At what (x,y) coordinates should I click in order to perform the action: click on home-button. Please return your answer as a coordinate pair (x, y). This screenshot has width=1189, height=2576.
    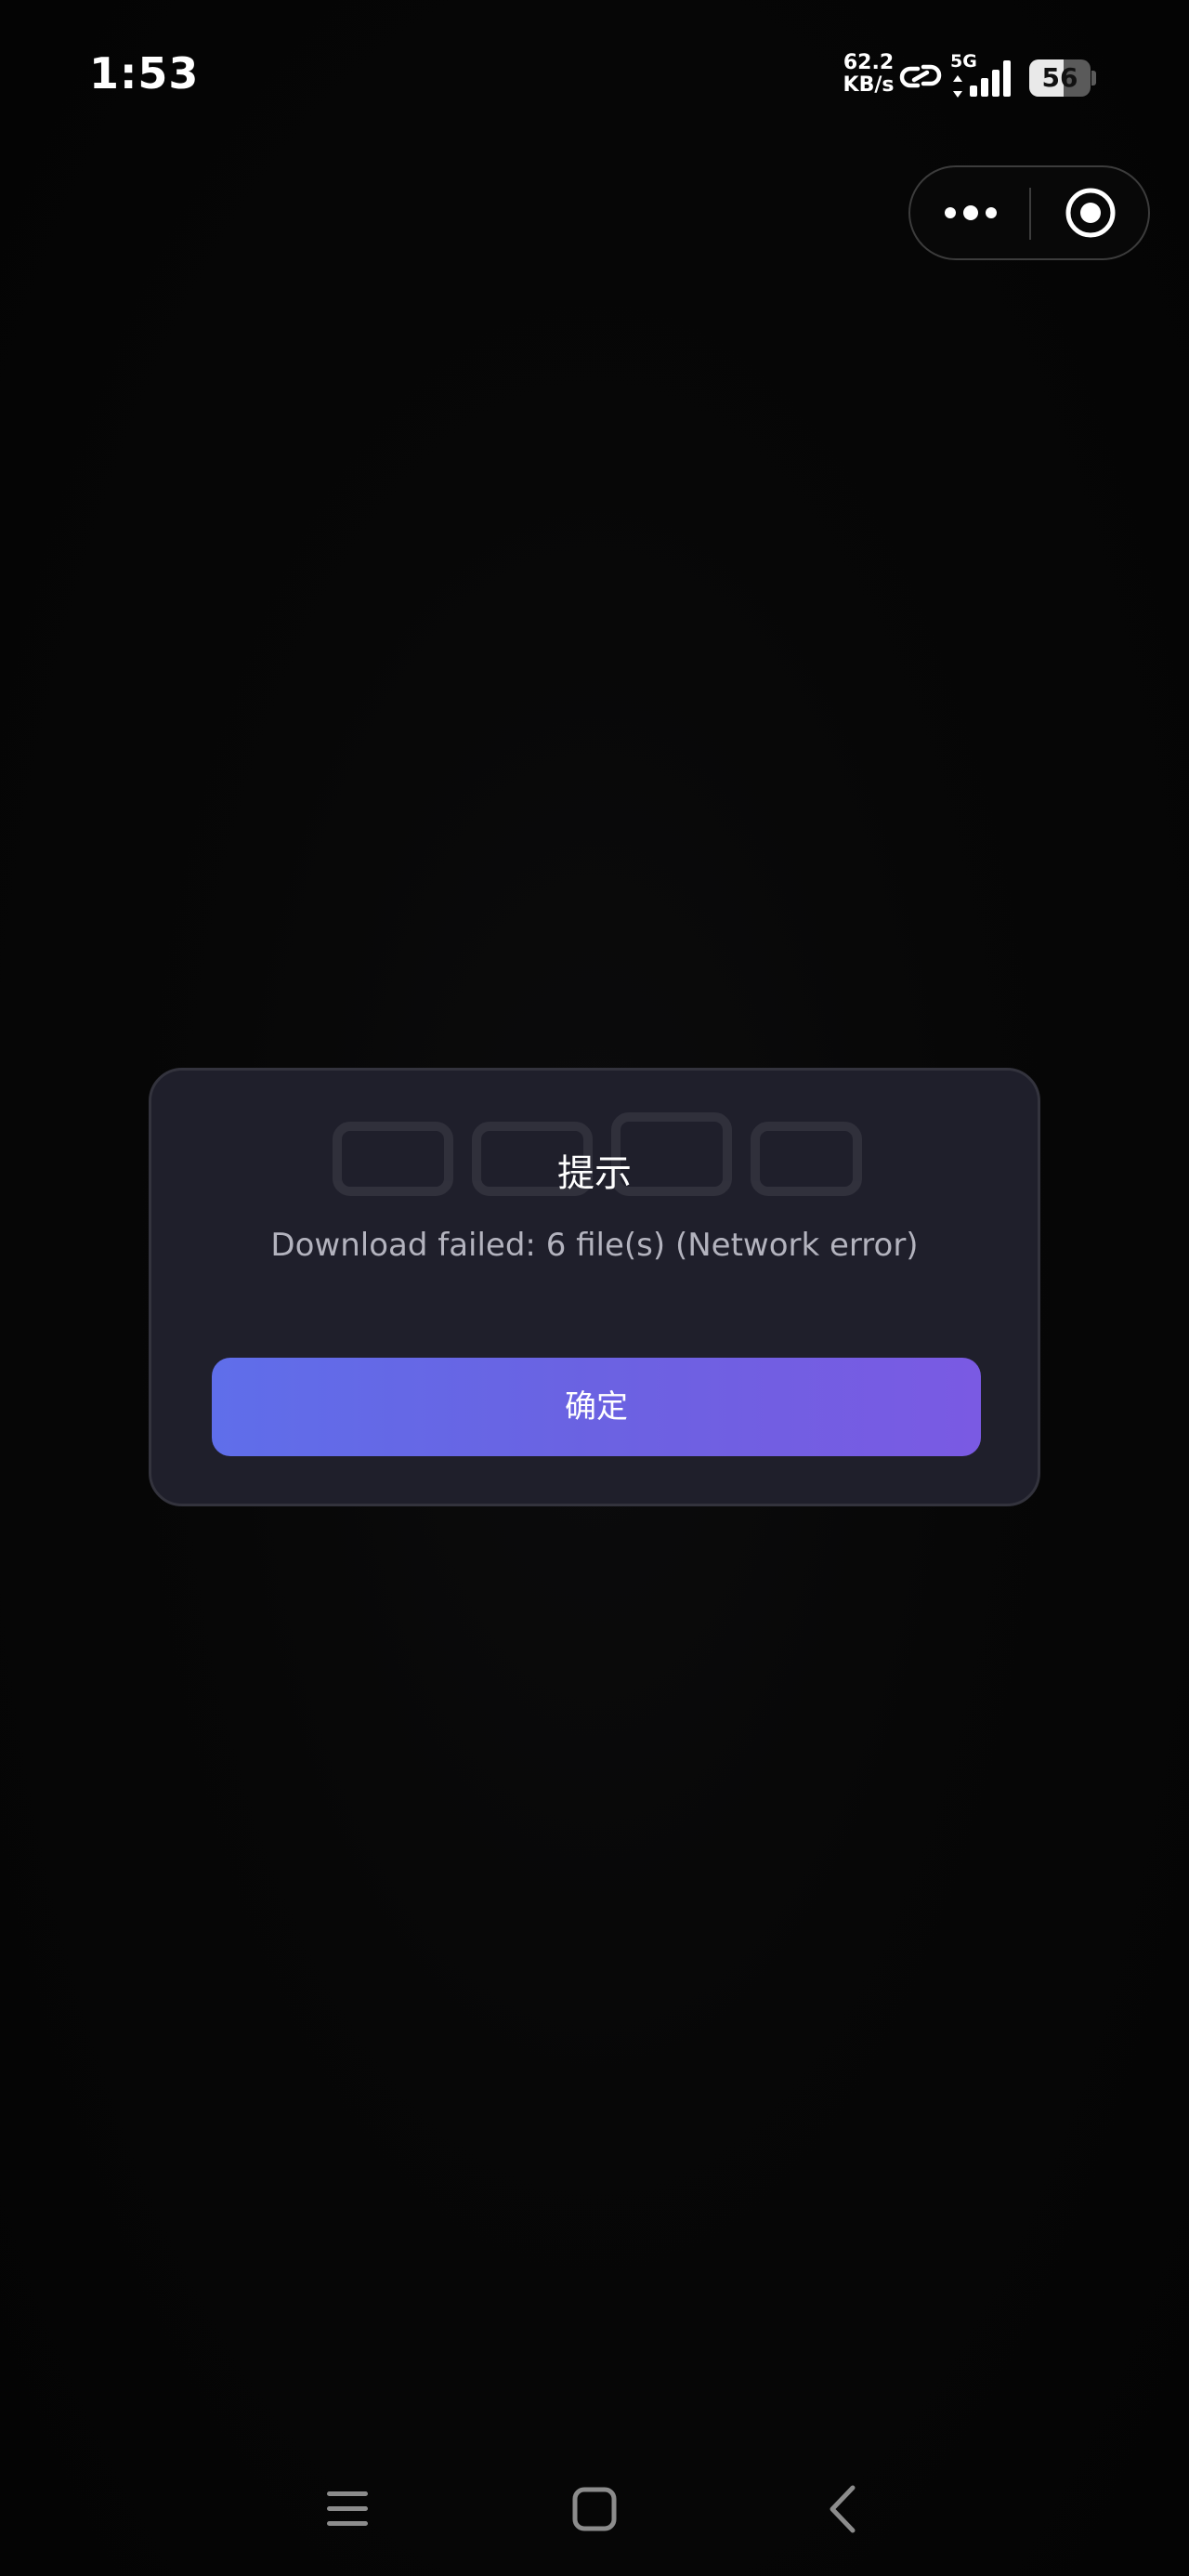
    Looking at the image, I should click on (594, 2509).